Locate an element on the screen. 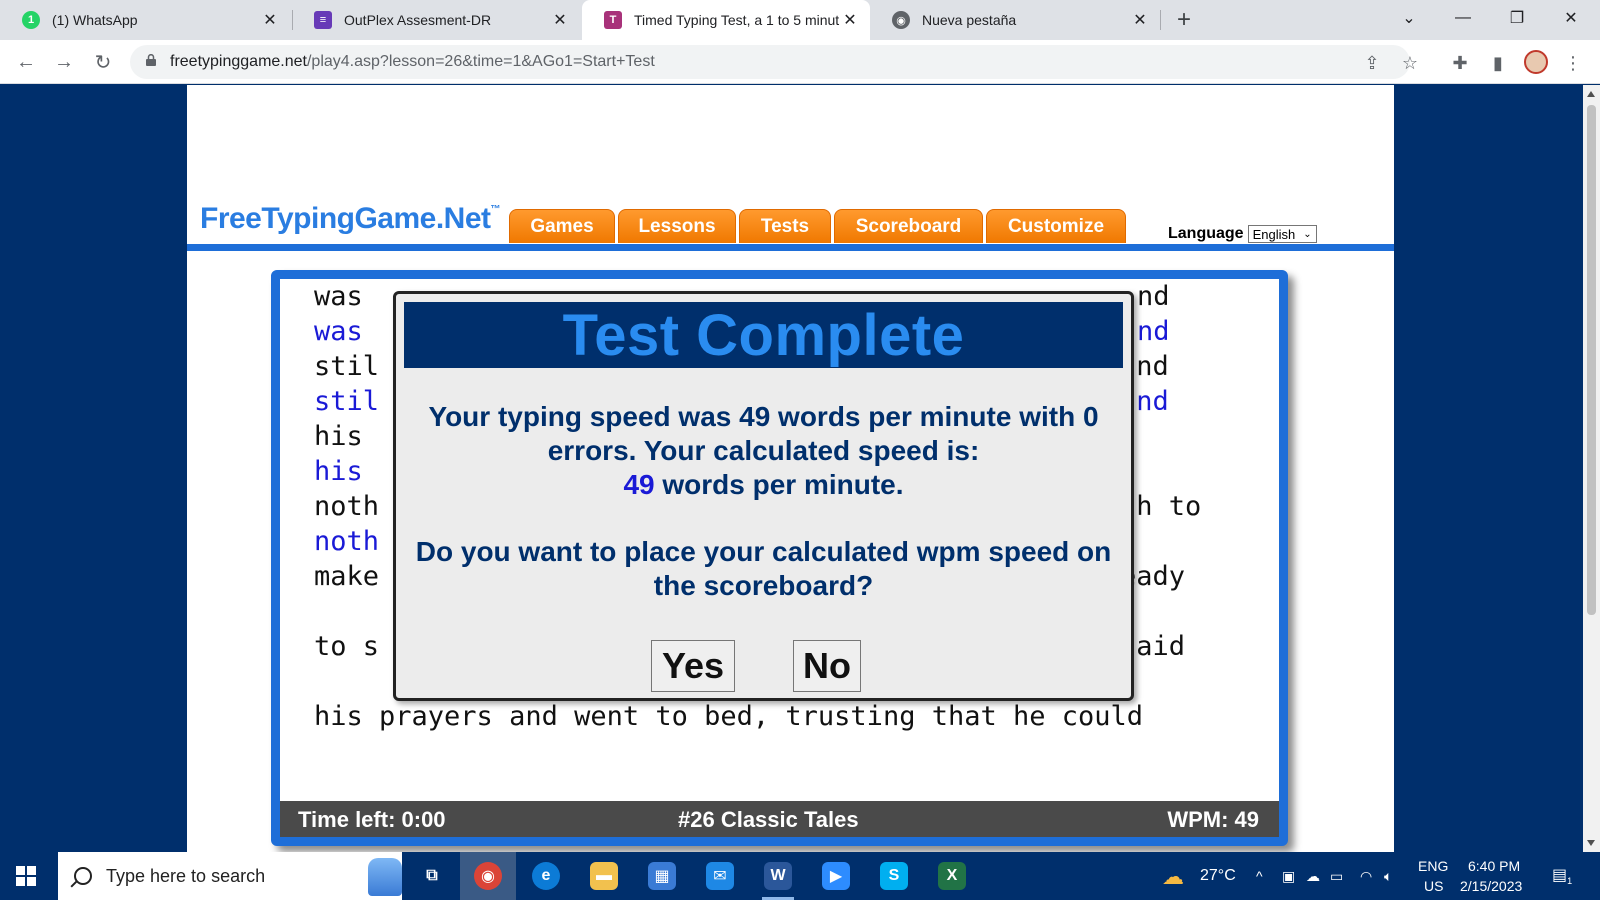 This screenshot has width=1600, height=900. meet-now-icon: ▣ is located at coordinates (1288, 876).